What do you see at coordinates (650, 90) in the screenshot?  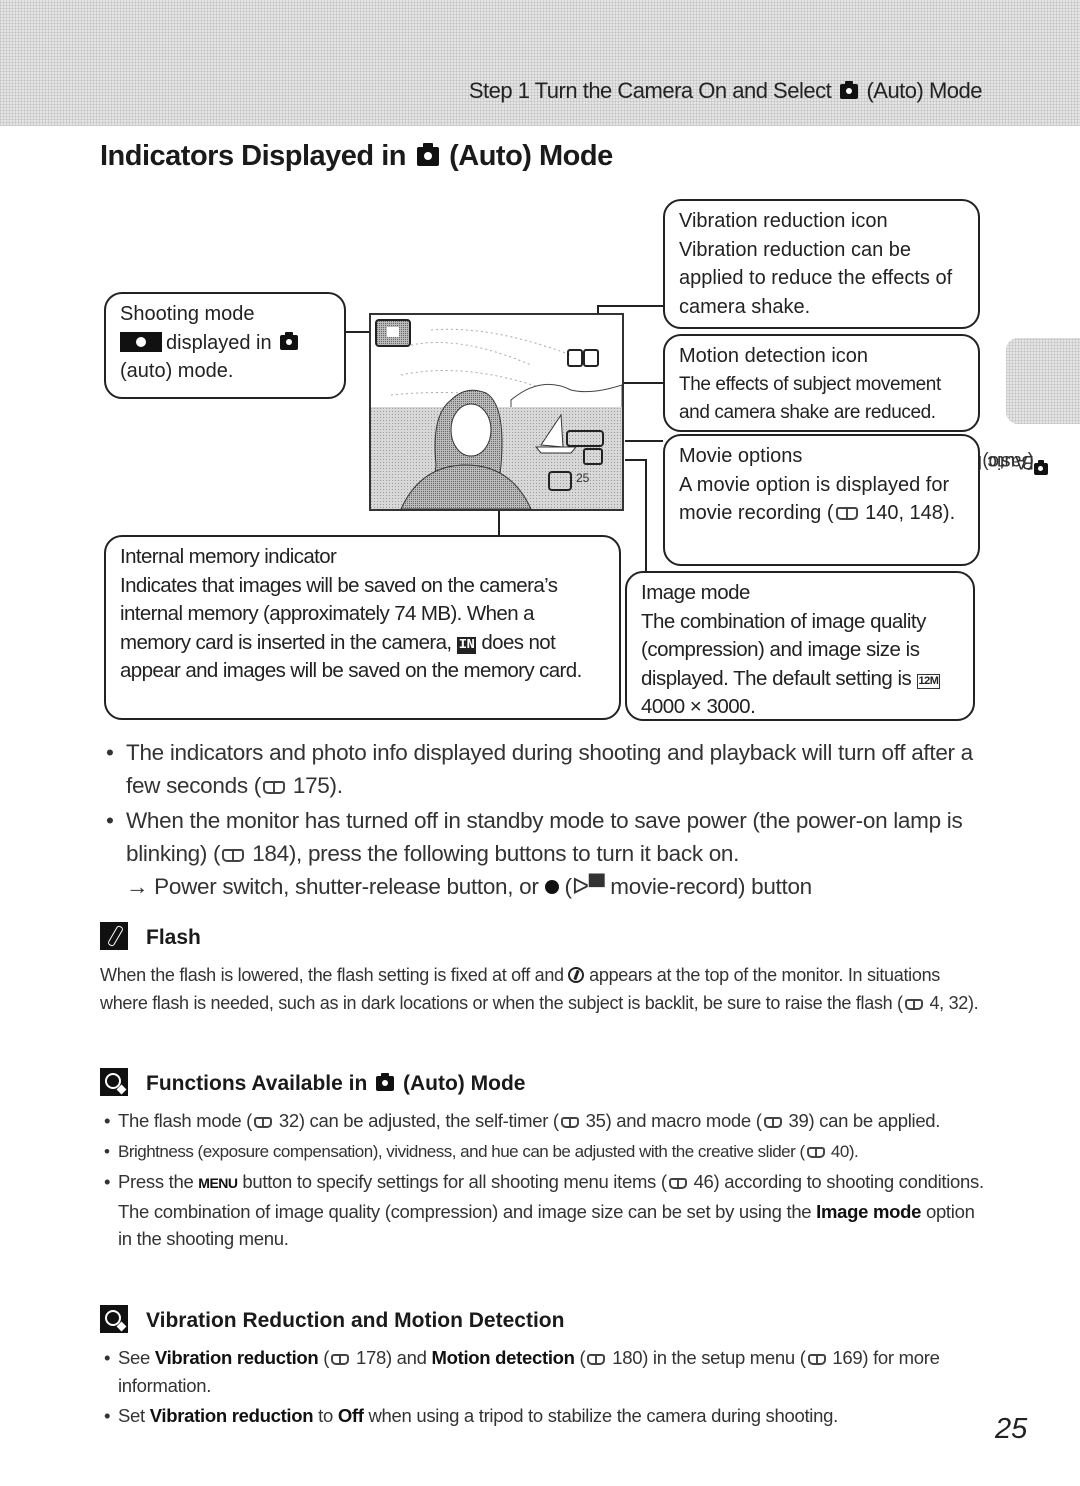 I see `breadcrumb-prefix: Step 1 Turn the Camera On and Select` at bounding box center [650, 90].